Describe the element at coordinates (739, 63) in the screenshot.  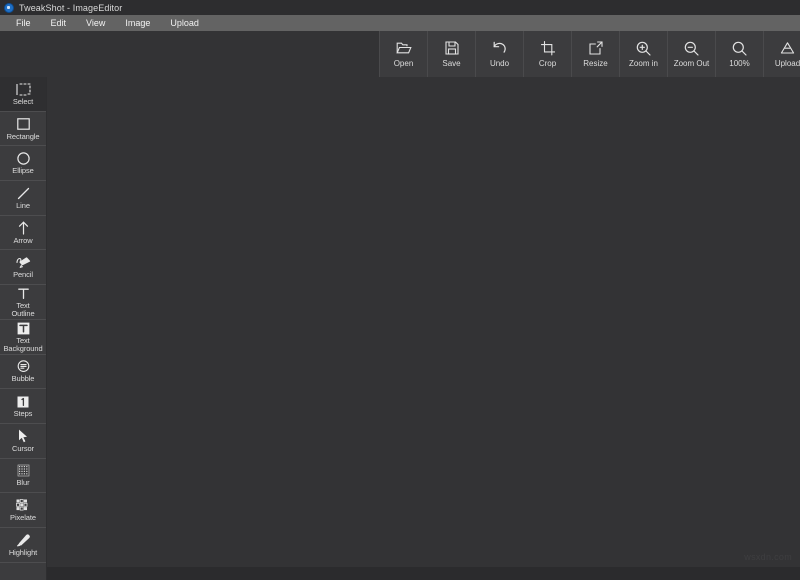
I see `zoom-reset-button-label: 100%` at that location.